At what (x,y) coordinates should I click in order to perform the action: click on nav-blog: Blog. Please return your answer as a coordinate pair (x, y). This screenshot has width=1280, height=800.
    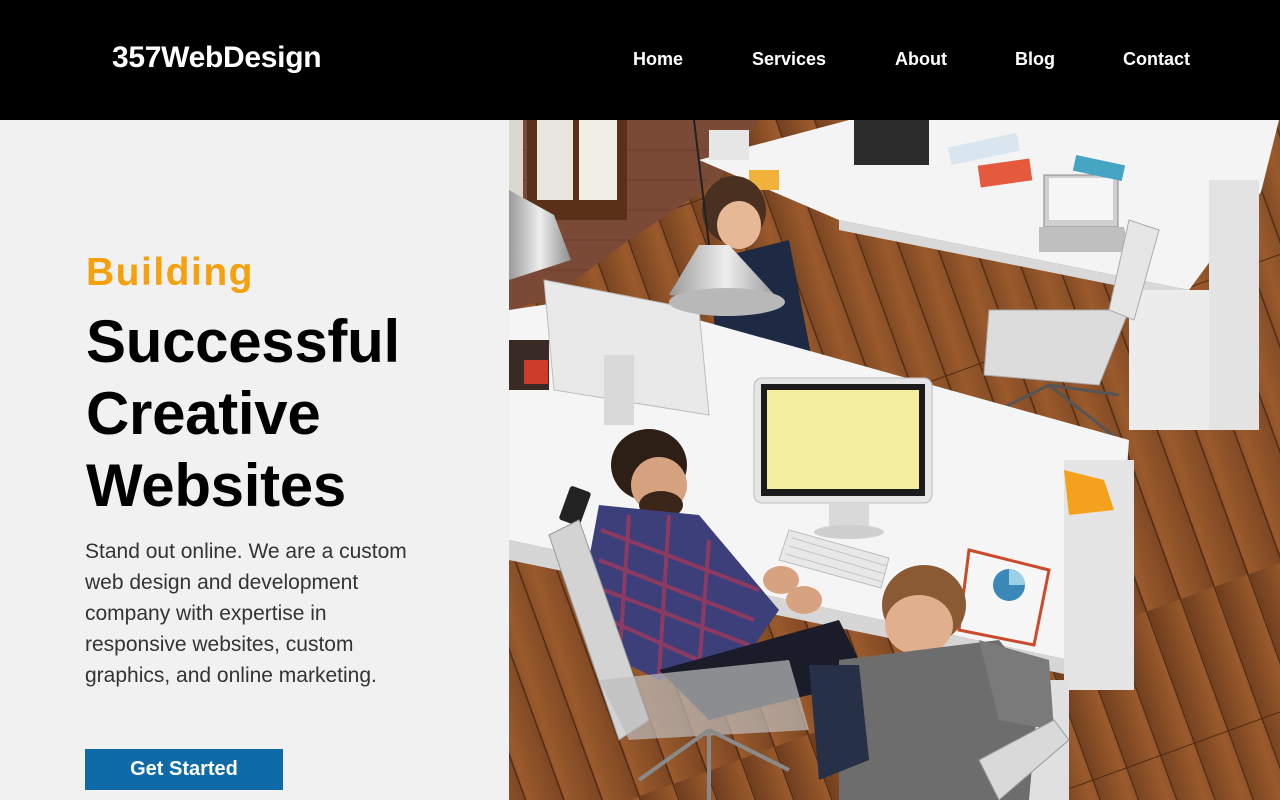
    Looking at the image, I should click on (1035, 59).